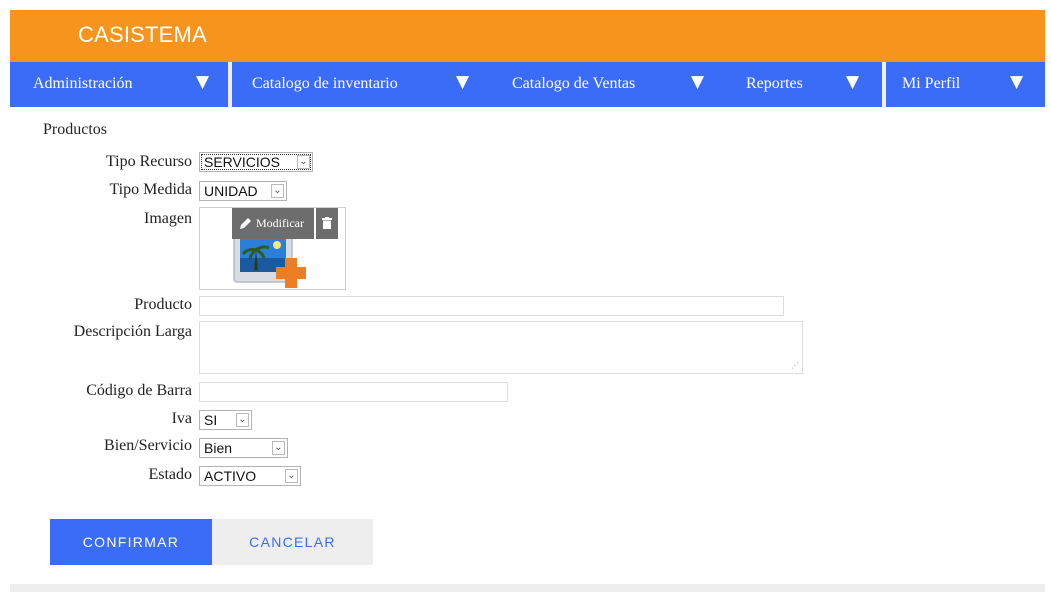  What do you see at coordinates (931, 83) in the screenshot?
I see `nav-item-label: Mi Perfil` at bounding box center [931, 83].